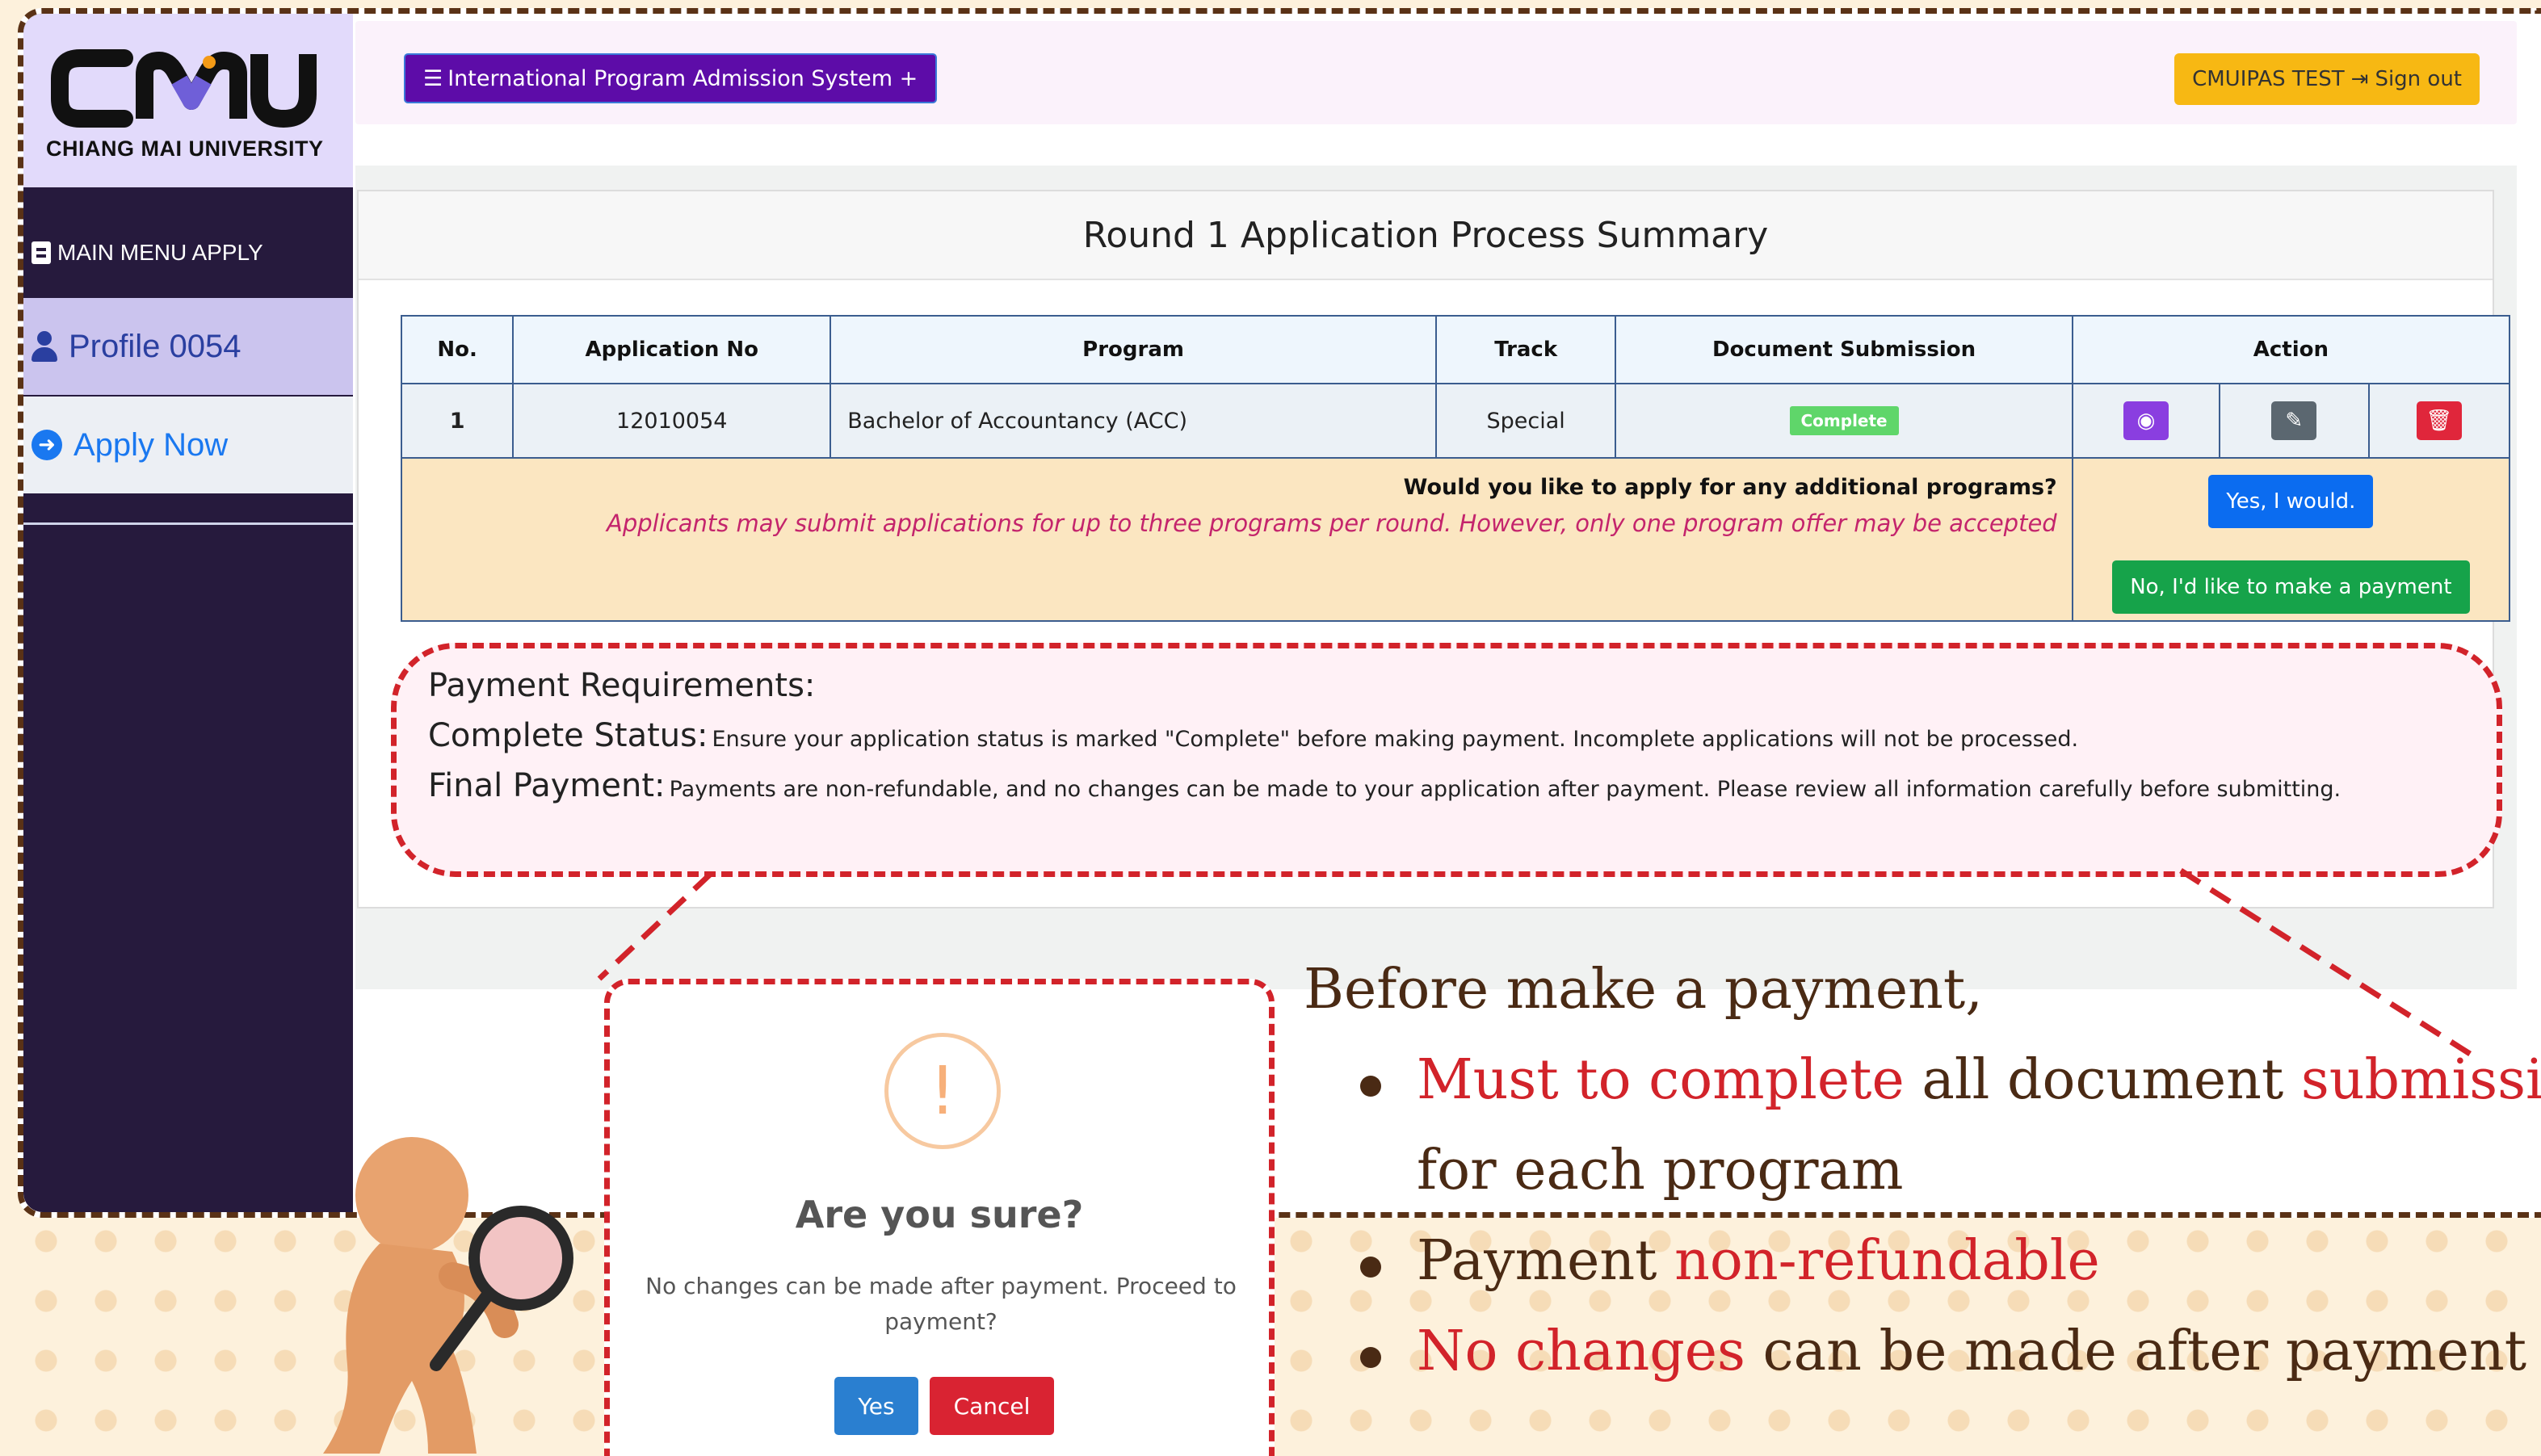 The height and width of the screenshot is (1456, 2541). What do you see at coordinates (992, 1406) in the screenshot?
I see `cancel-button: Cancel` at bounding box center [992, 1406].